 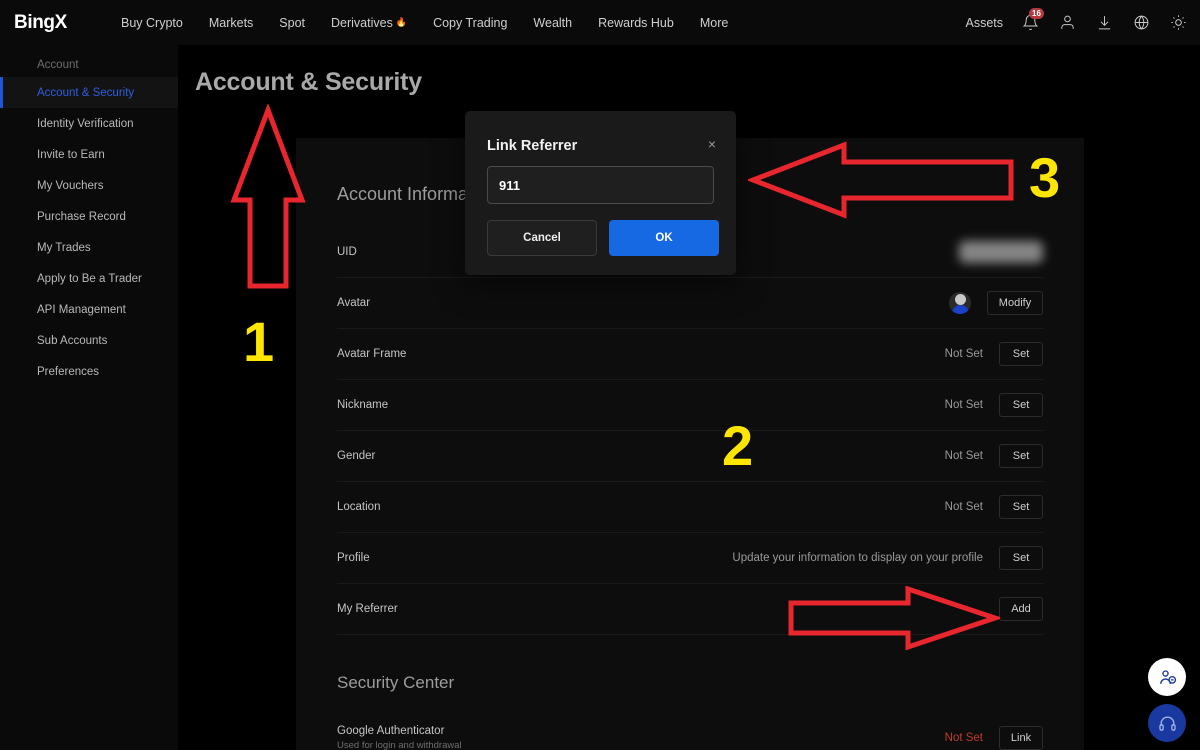 I want to click on table-row-location: Location Not Set Set, so click(x=690, y=507).